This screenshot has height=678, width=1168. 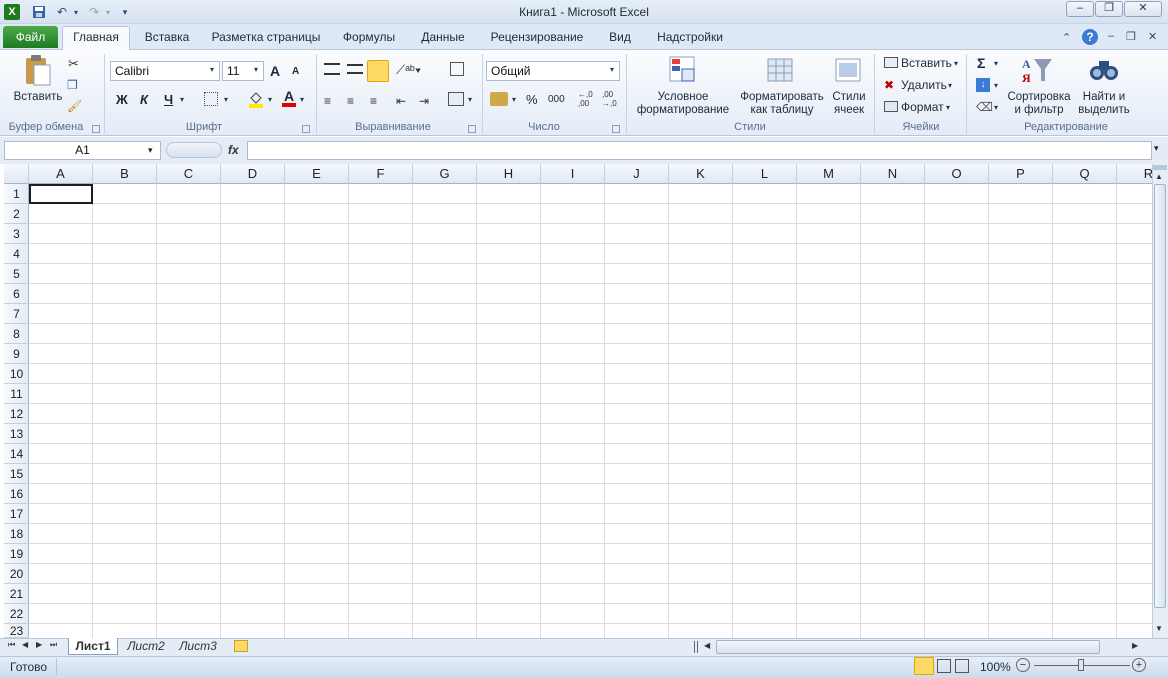 What do you see at coordinates (585, 99) in the screenshot?
I see `increase-decimal-icon: ←,0,00` at bounding box center [585, 99].